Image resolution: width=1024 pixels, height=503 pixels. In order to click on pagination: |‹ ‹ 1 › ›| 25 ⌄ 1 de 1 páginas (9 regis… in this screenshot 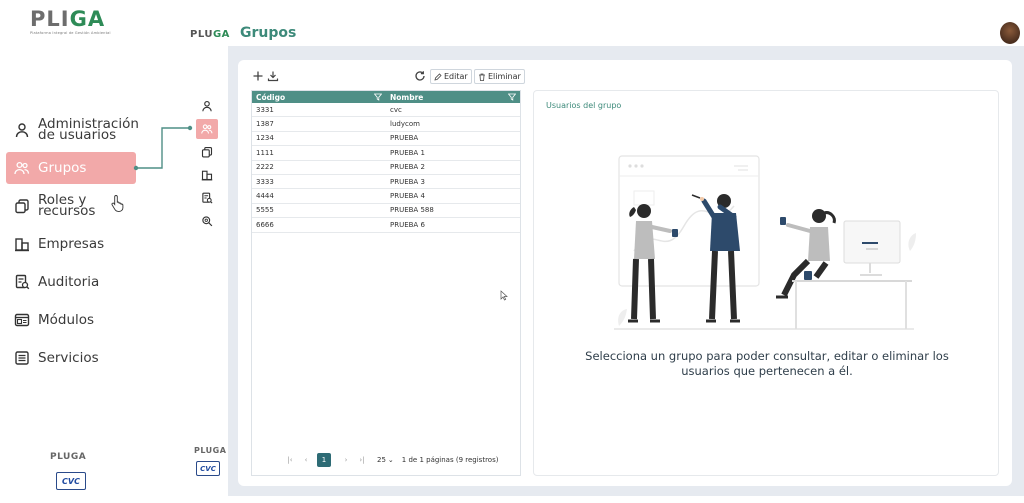, I will do `click(391, 460)`.